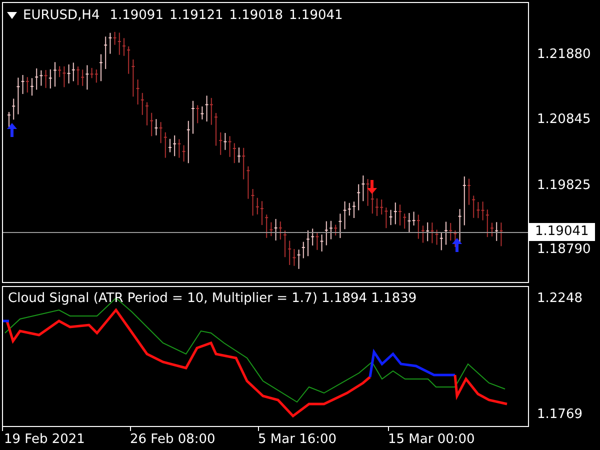  Describe the element at coordinates (431, 440) in the screenshot. I see `time-axis-label: 15 Mar 00:00` at that location.